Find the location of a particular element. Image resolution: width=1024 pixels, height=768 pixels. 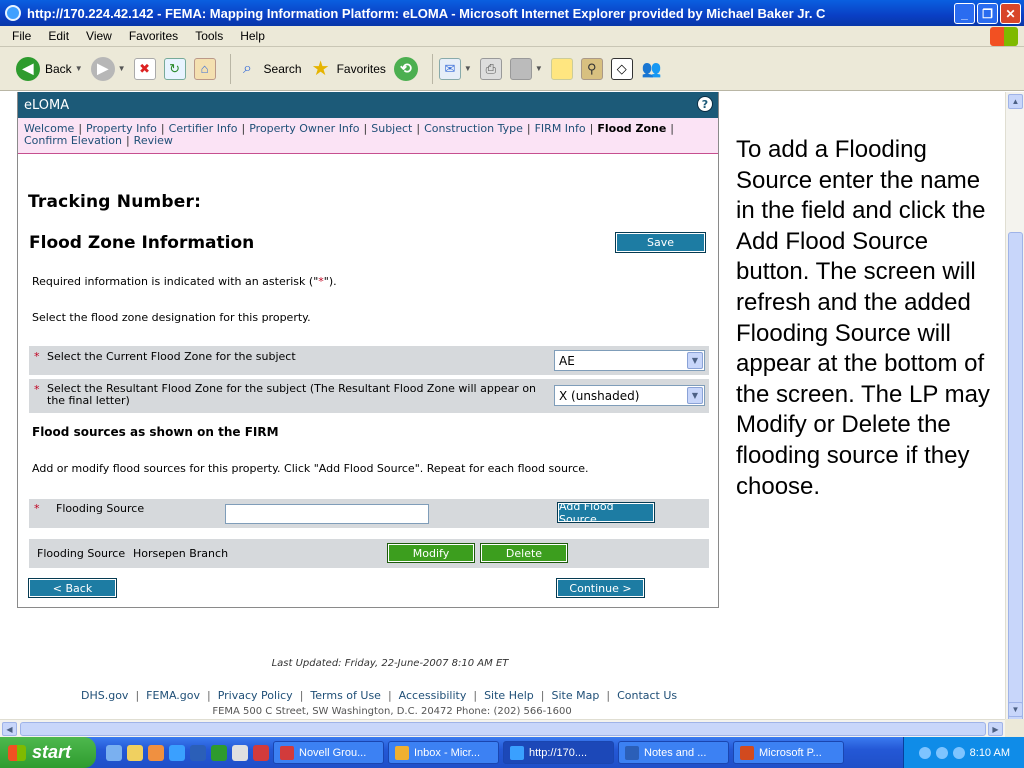

flooding-source-input is located at coordinates (327, 514).